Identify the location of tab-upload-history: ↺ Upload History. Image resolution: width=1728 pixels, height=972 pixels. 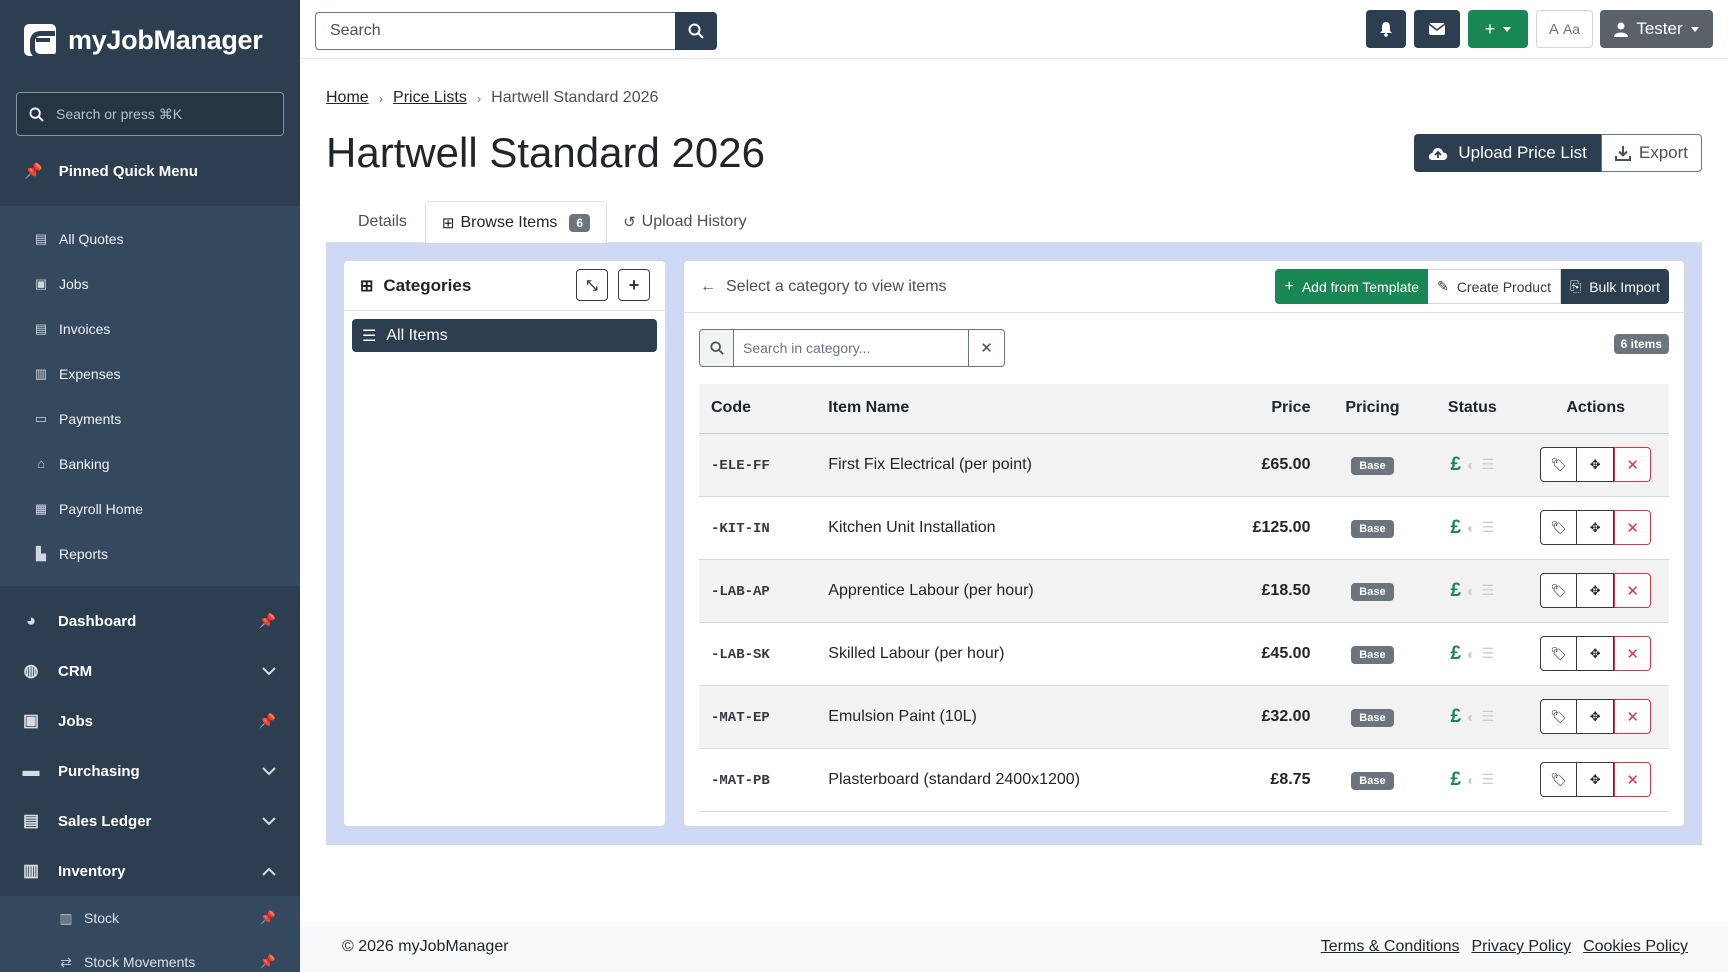
(685, 222).